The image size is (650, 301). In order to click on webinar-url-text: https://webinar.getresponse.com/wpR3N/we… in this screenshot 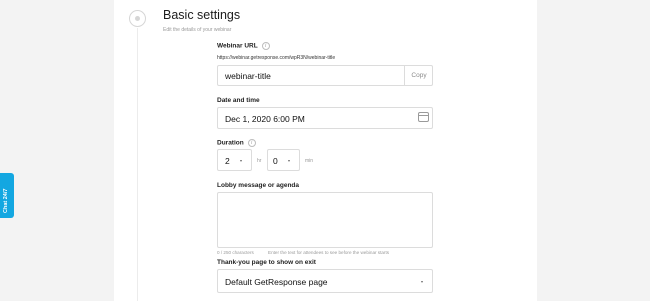, I will do `click(276, 58)`.